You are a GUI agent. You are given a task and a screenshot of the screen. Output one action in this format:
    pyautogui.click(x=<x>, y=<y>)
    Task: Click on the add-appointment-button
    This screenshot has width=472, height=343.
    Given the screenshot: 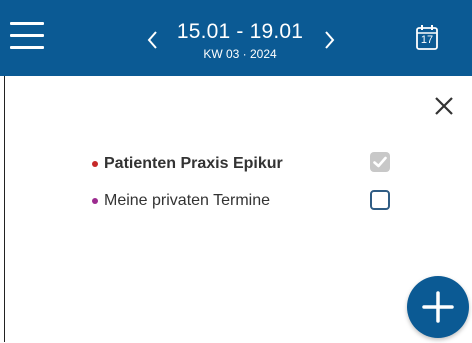 What is the action you would take?
    pyautogui.click(x=438, y=307)
    